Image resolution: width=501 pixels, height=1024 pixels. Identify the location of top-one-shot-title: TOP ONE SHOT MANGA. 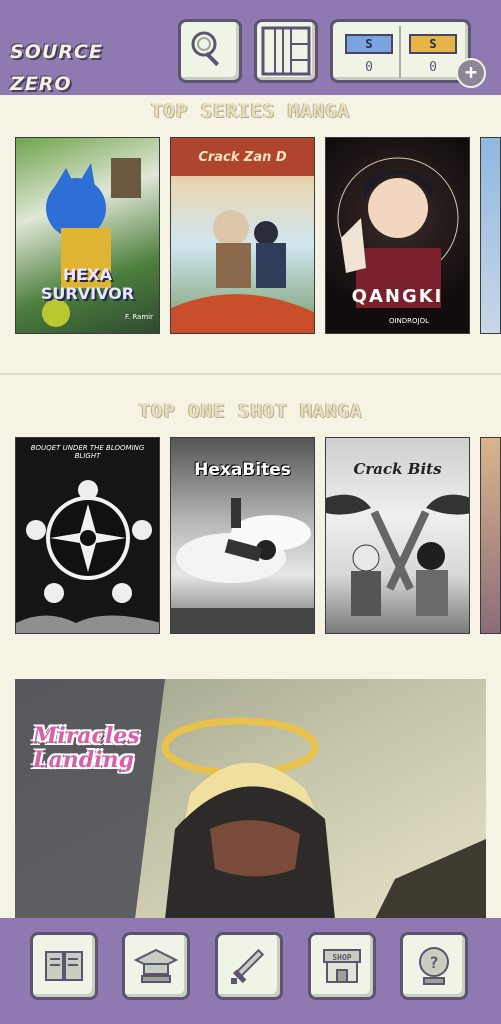
(250, 411).